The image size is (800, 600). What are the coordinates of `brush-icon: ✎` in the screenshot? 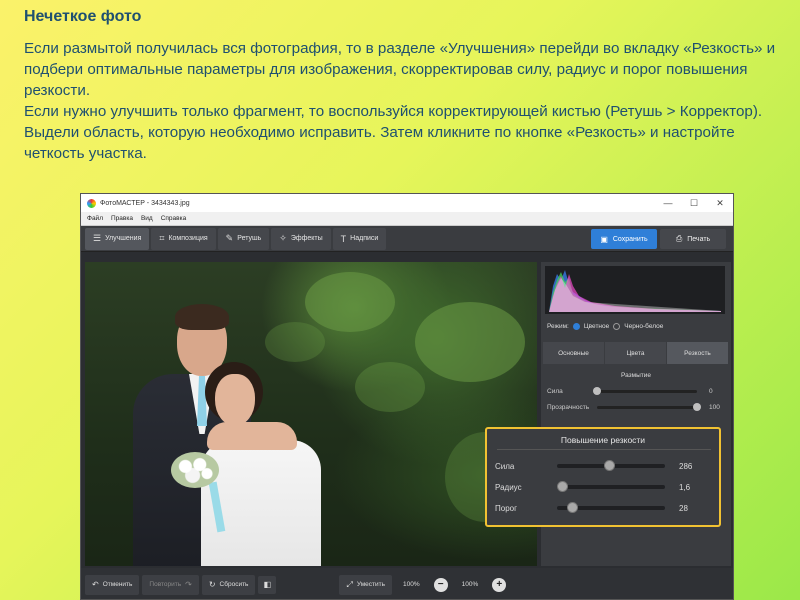 It's located at (229, 238).